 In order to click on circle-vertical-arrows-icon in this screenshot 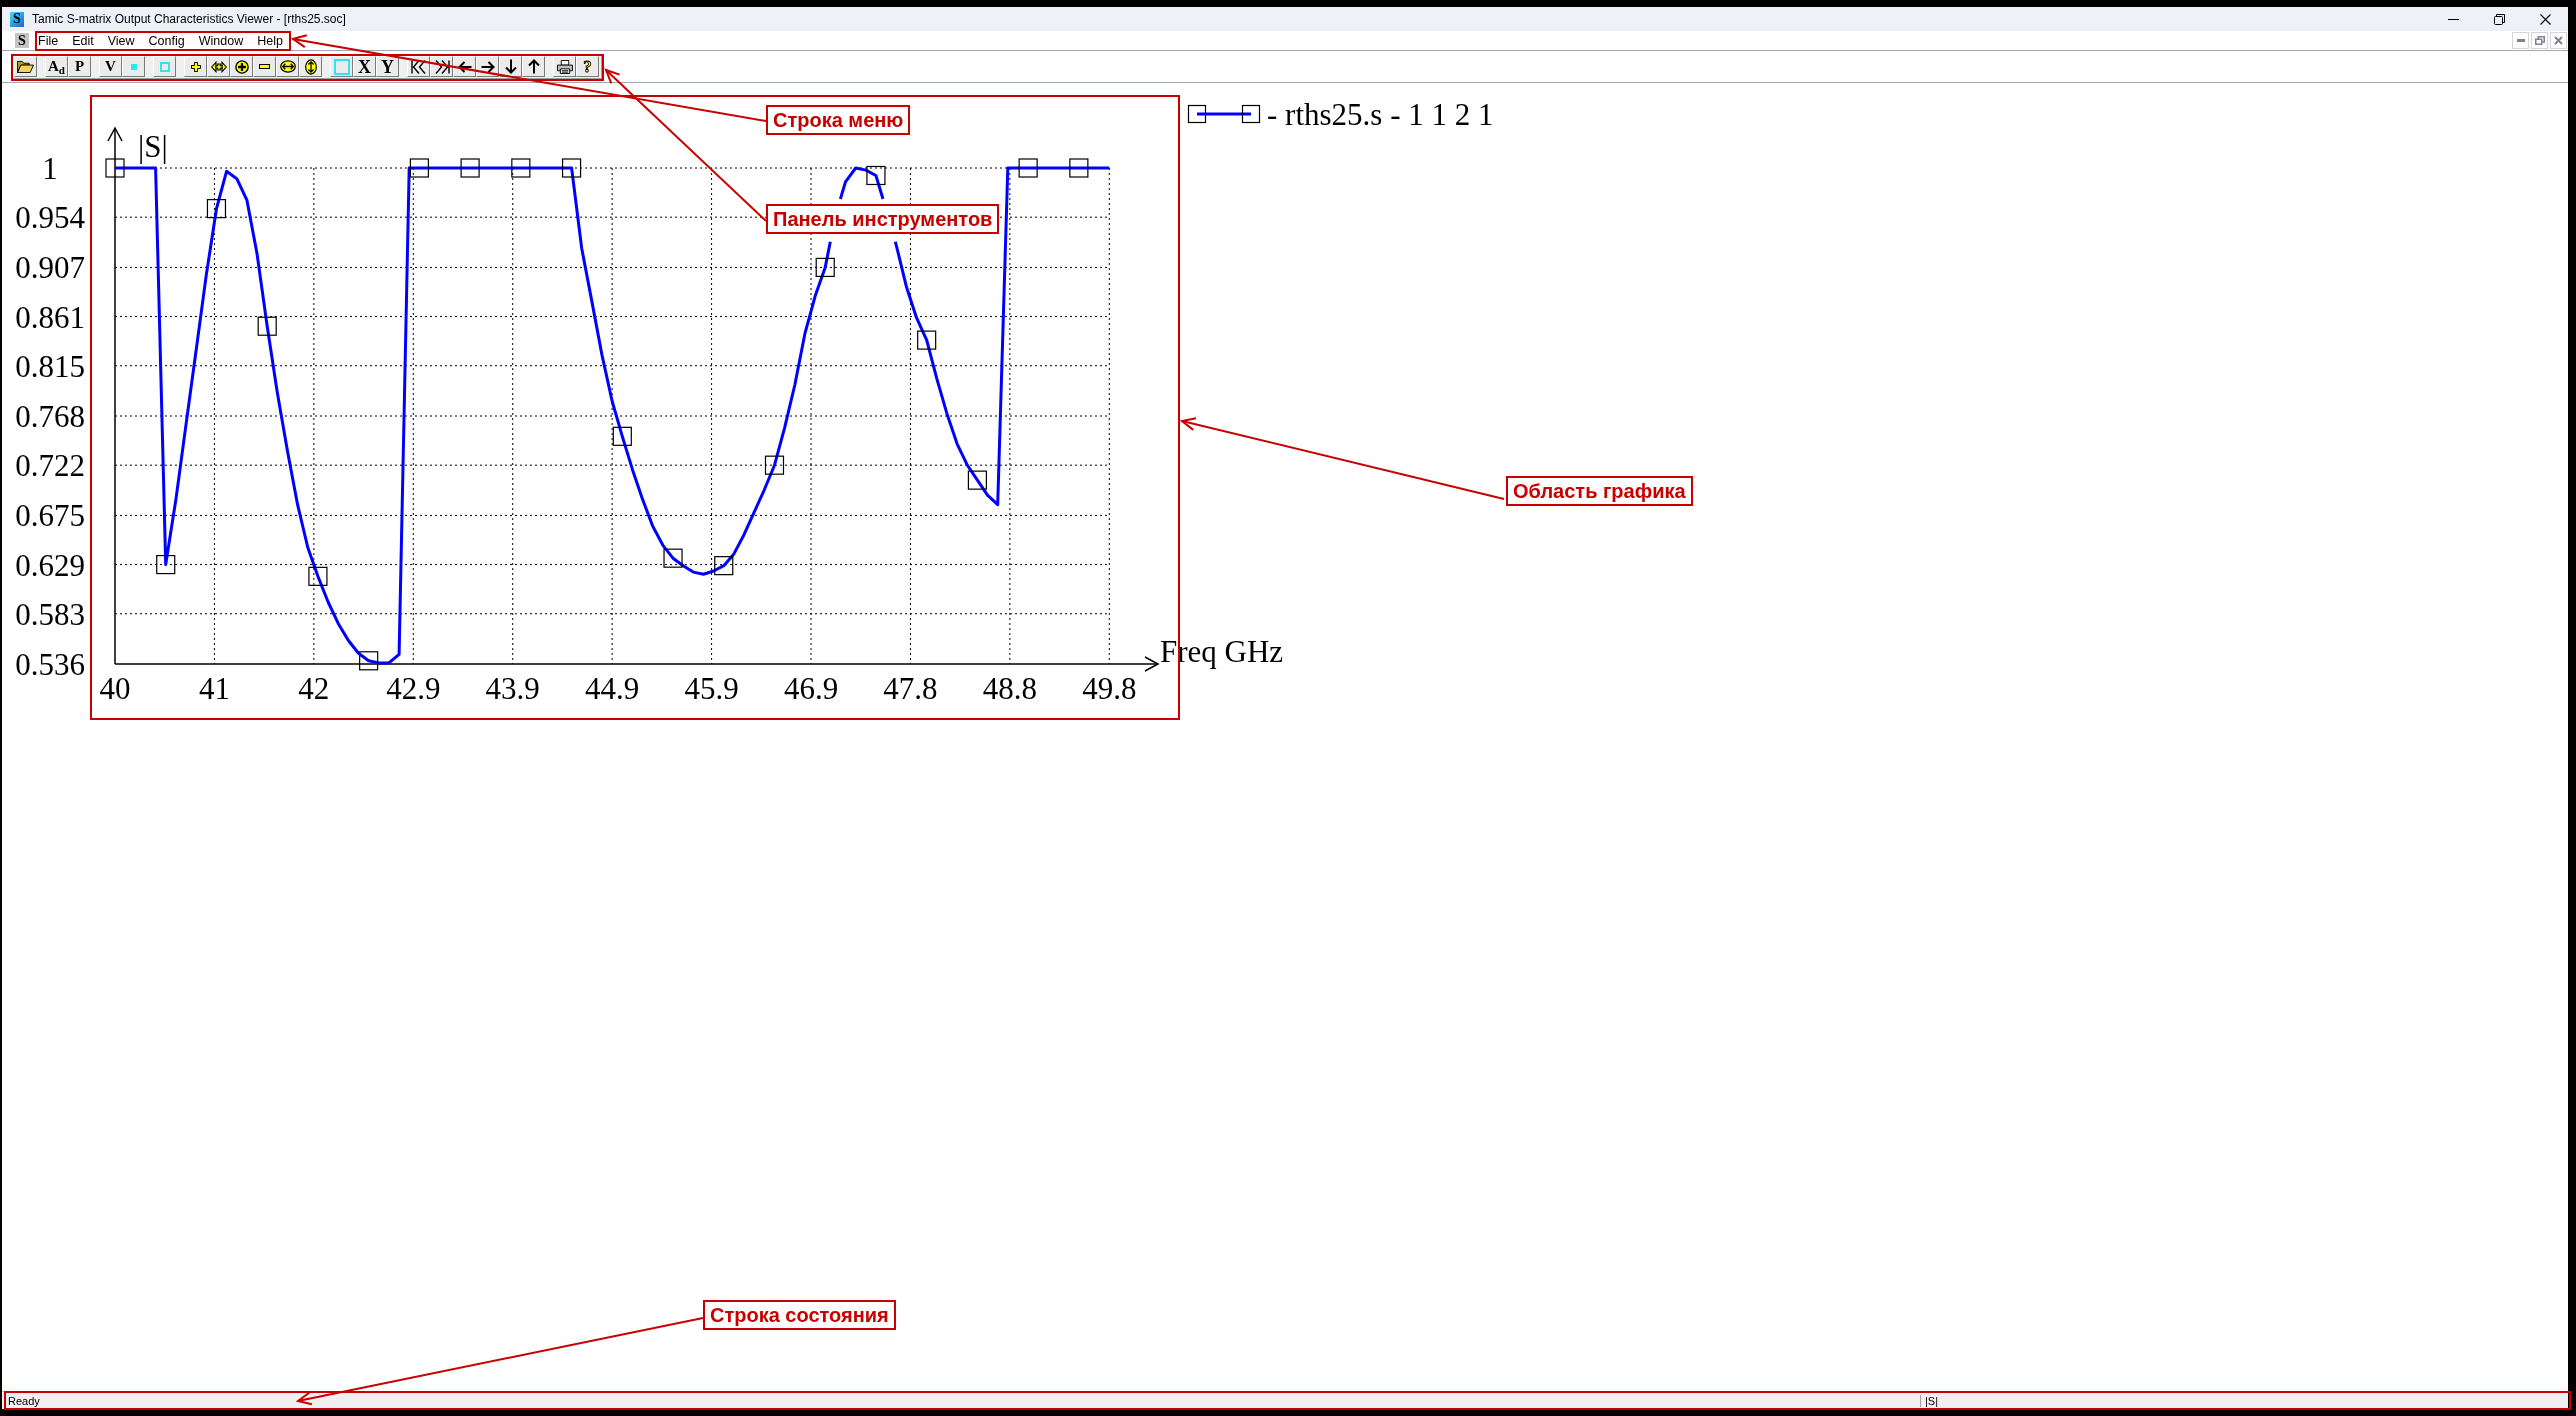, I will do `click(310, 66)`.